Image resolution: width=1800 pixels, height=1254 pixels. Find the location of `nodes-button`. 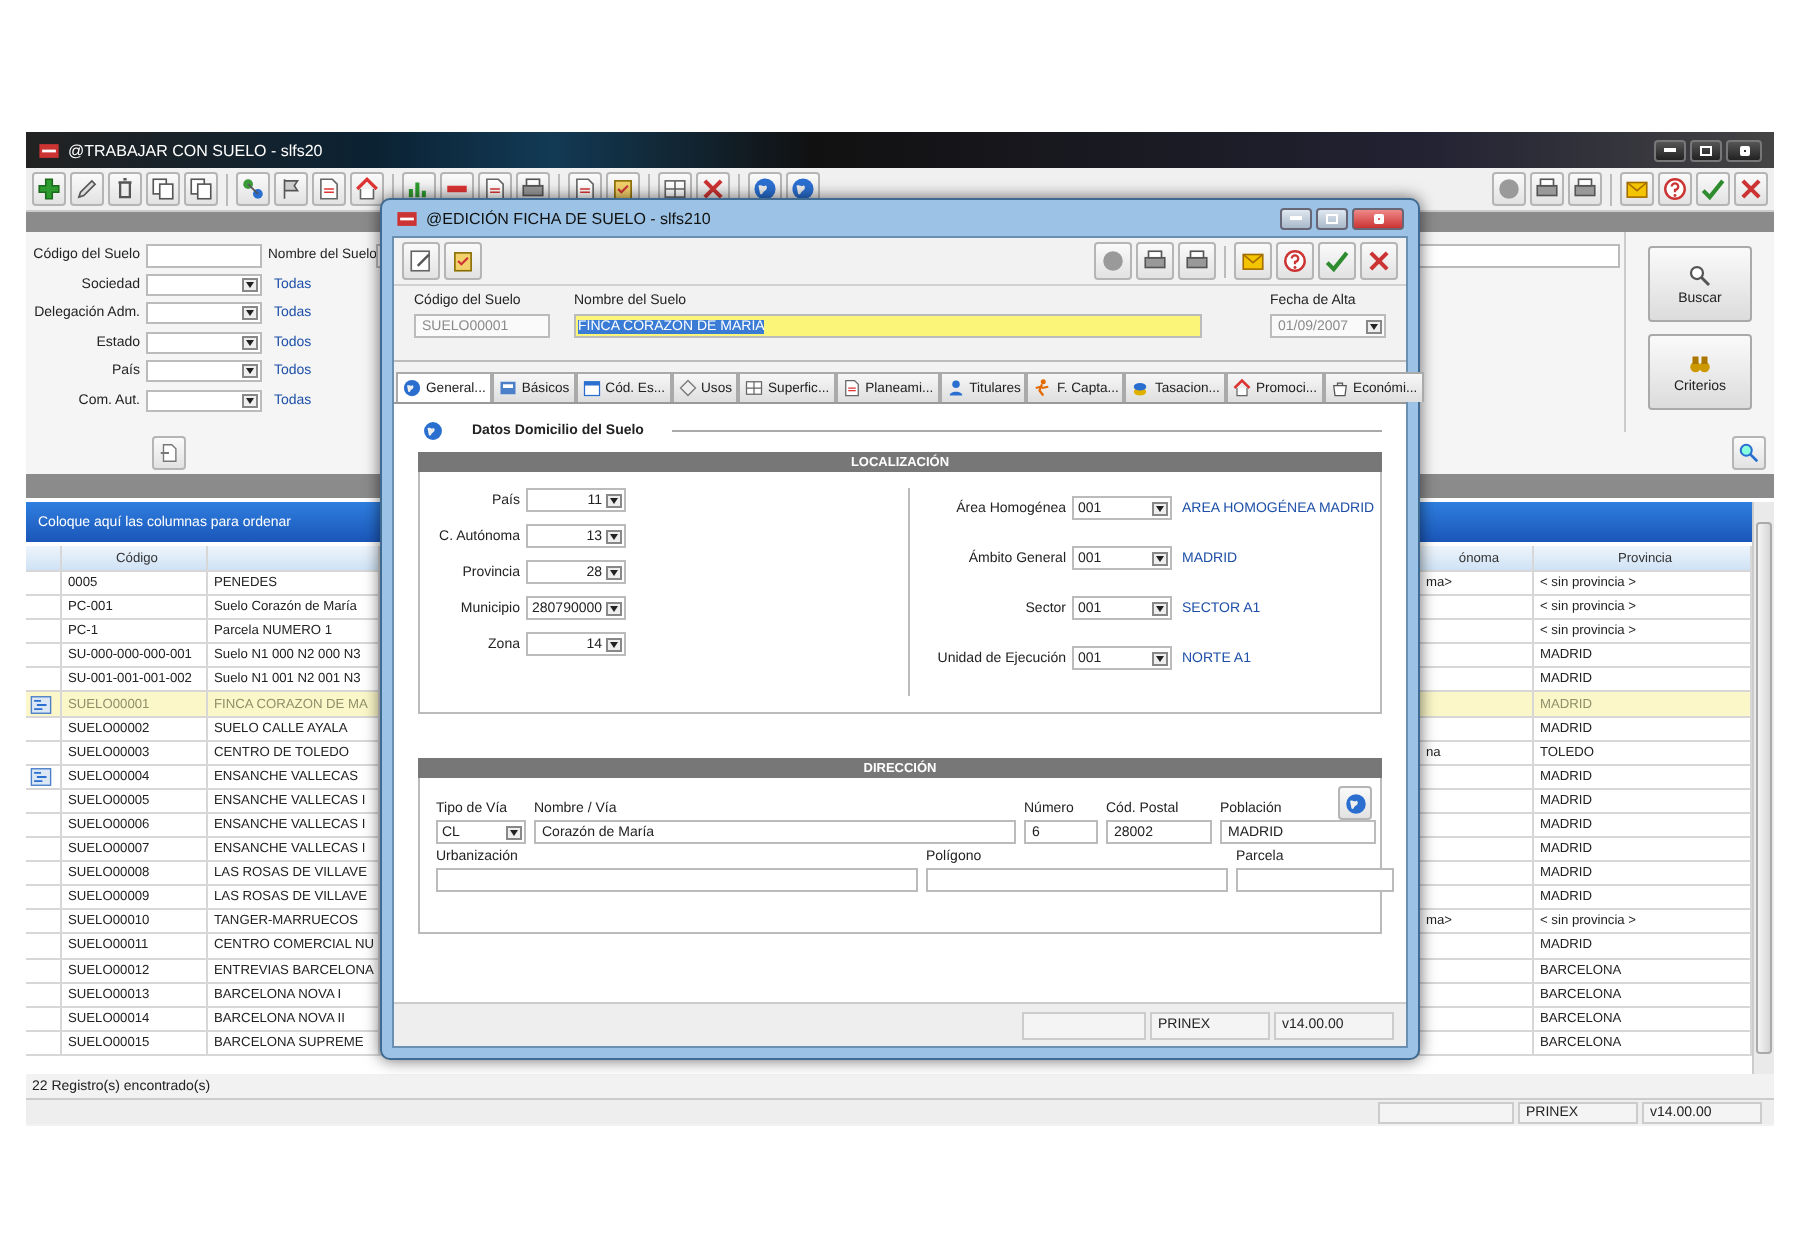

nodes-button is located at coordinates (253, 189).